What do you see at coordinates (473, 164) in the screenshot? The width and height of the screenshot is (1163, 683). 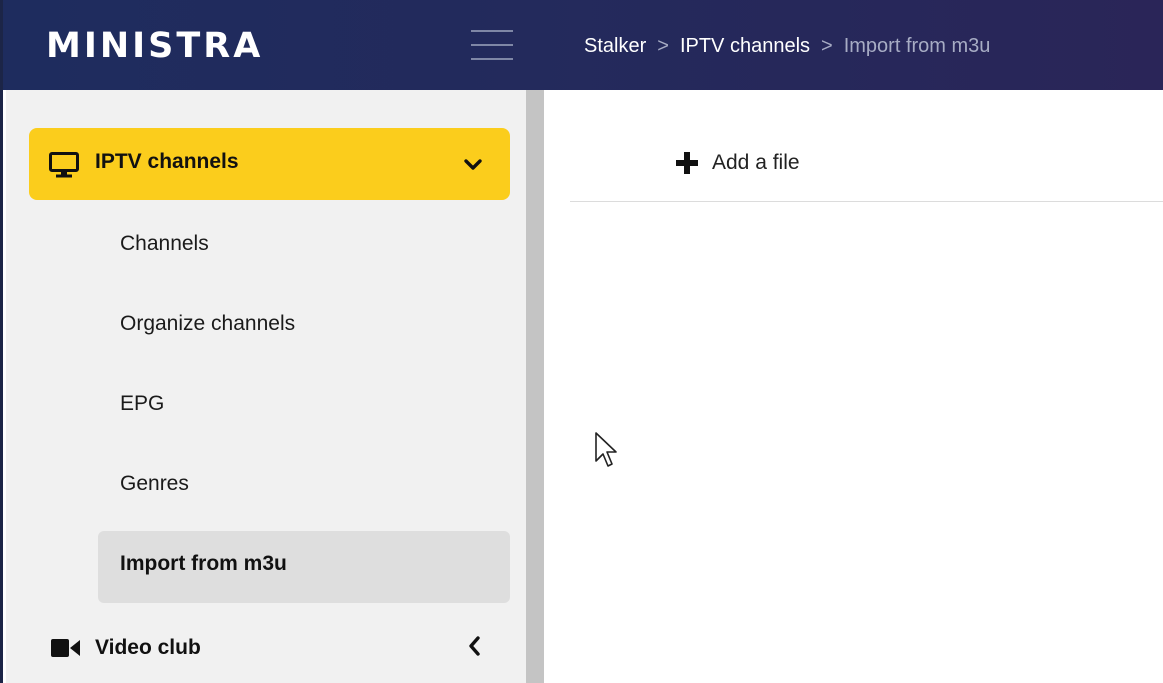 I see `chevron-down-icon` at bounding box center [473, 164].